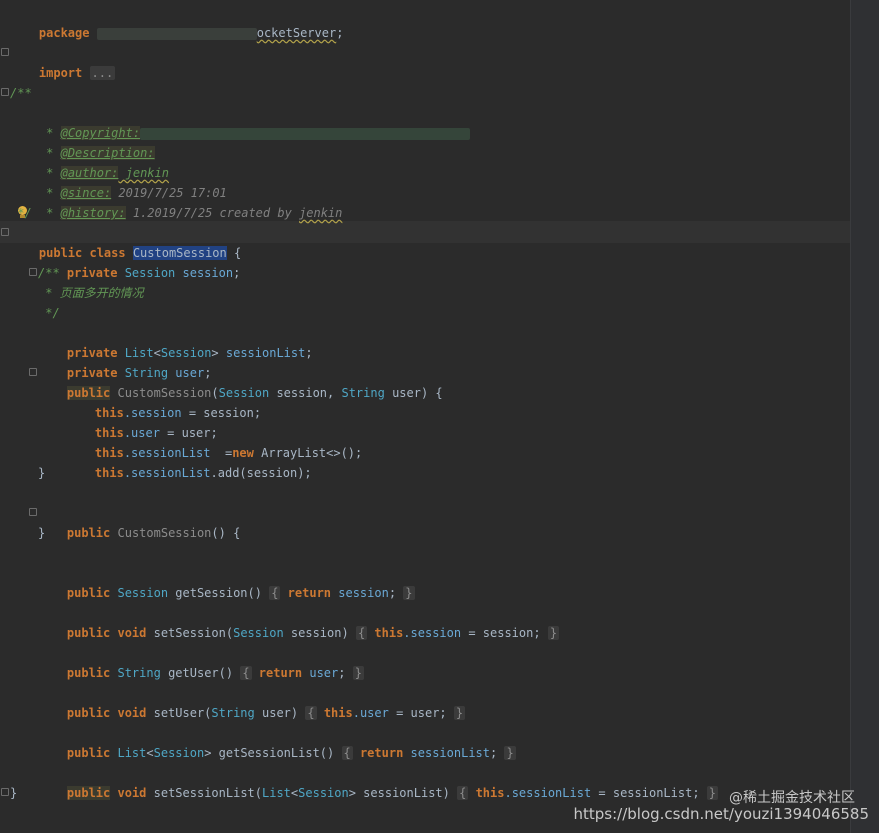  What do you see at coordinates (240, 121) in the screenshot?
I see `doc-copyright: * @Copyright:` at bounding box center [240, 121].